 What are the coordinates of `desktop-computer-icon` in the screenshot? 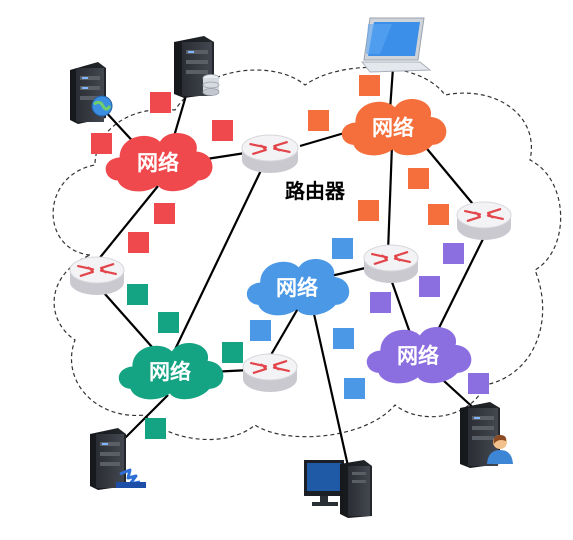 It's located at (338, 489).